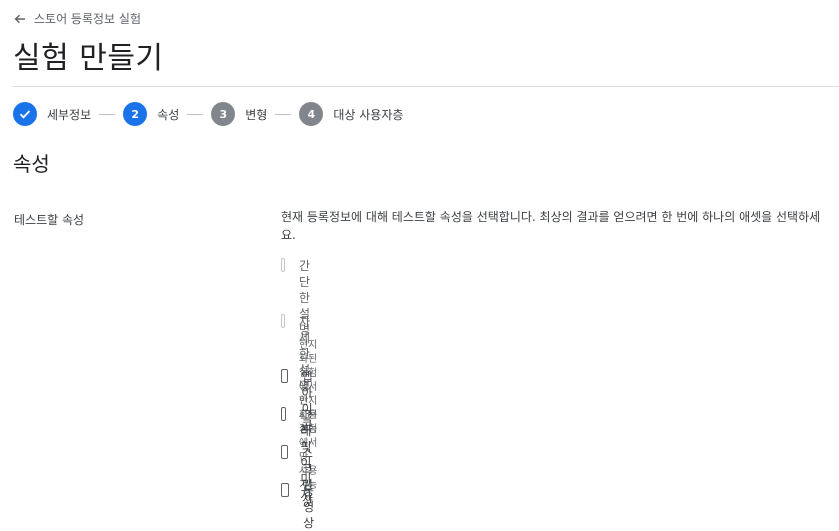  Describe the element at coordinates (25, 114) in the screenshot. I see `check-icon` at that location.